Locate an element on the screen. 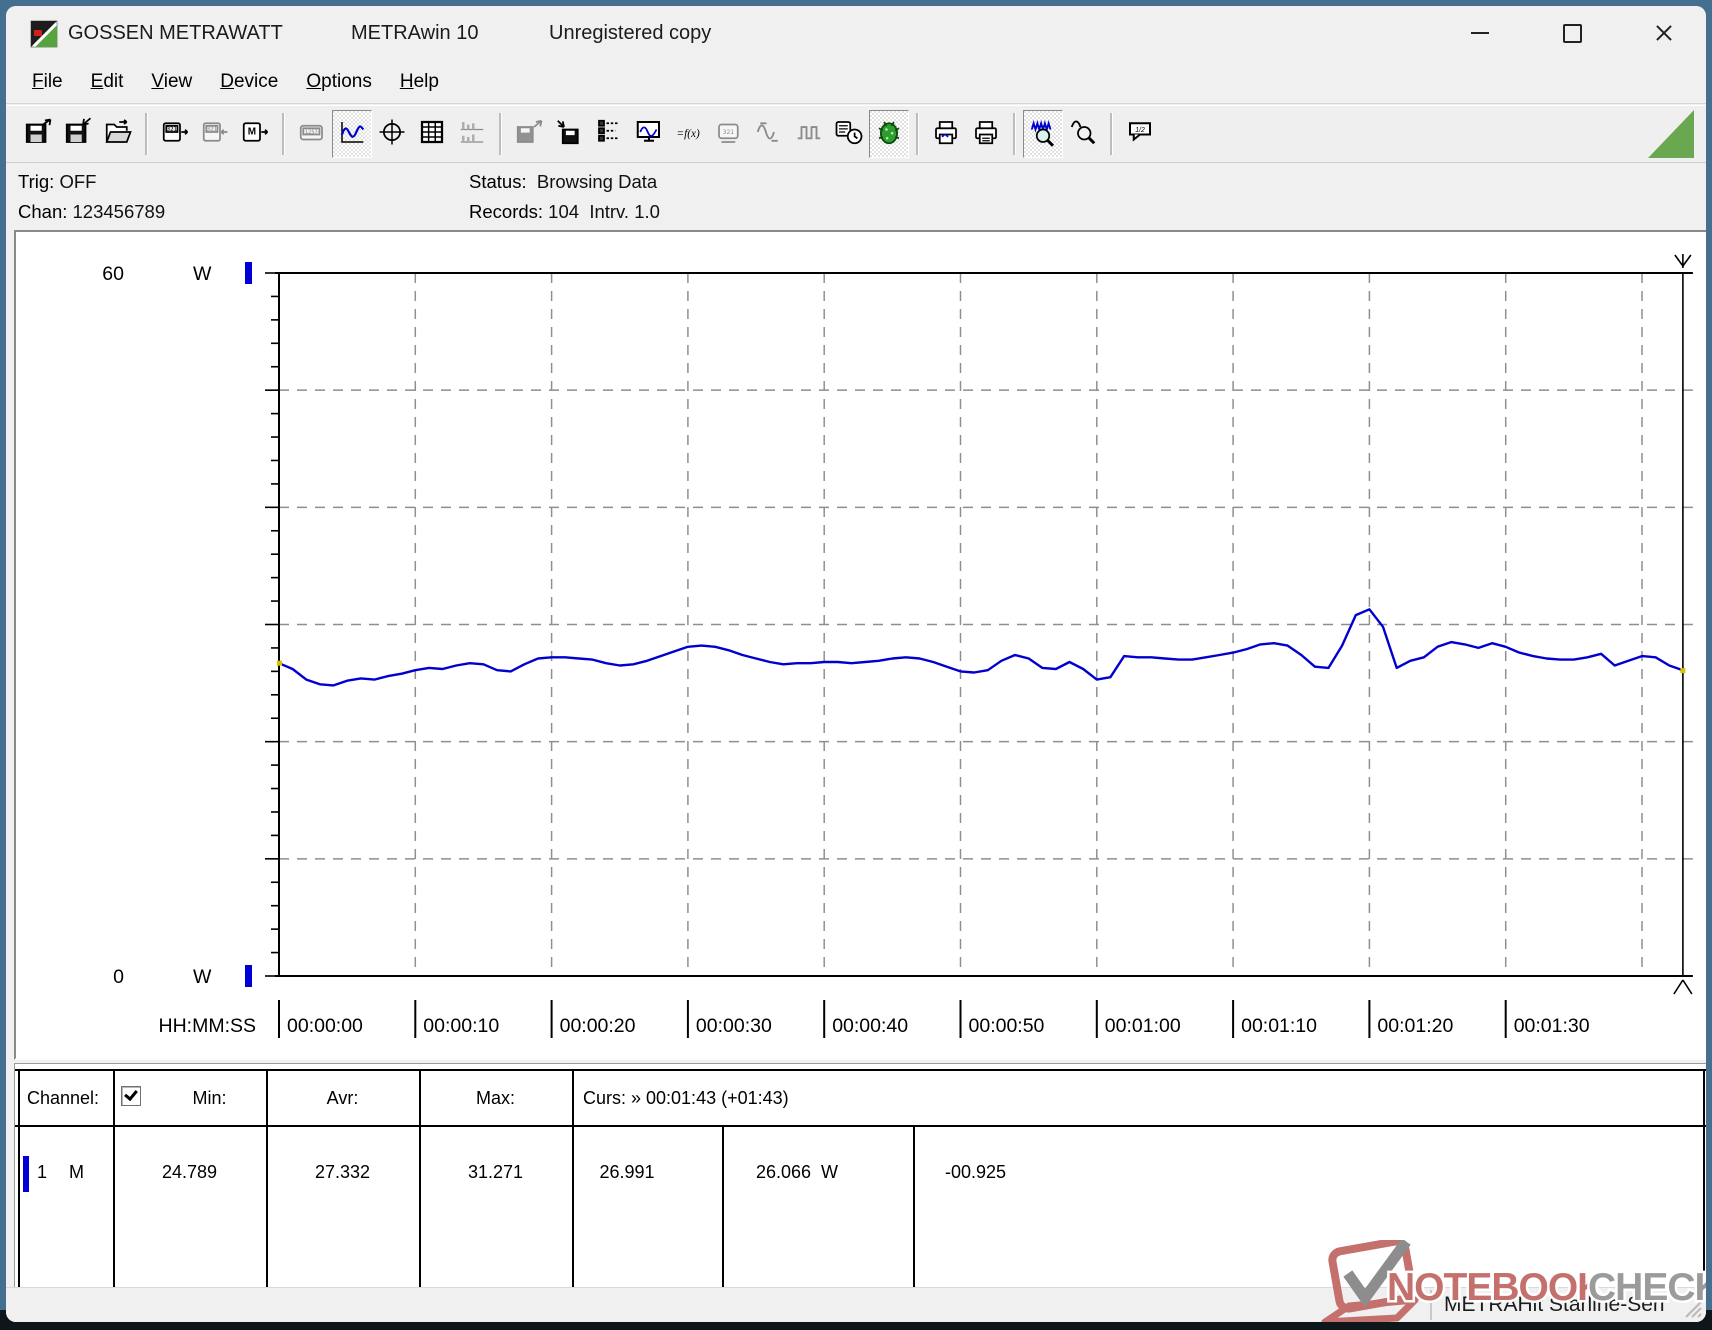  browse-status: Status: Browsing Data is located at coordinates (563, 181).